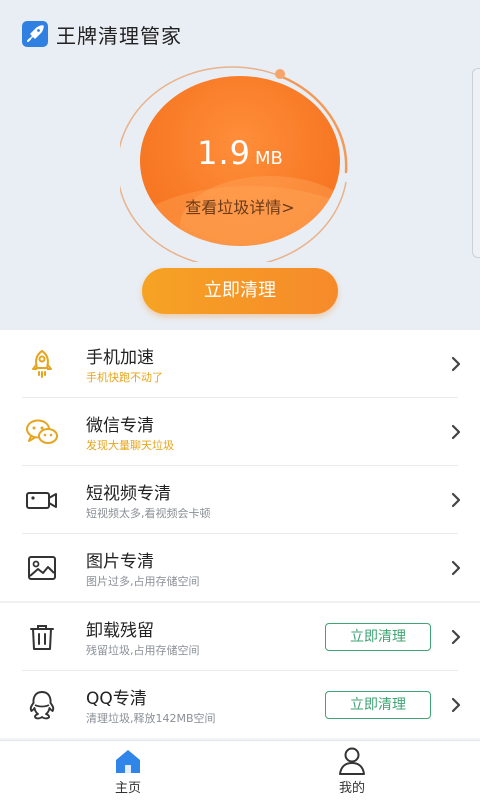  I want to click on list-item-subtitle: 手机快跑不动了, so click(124, 377).